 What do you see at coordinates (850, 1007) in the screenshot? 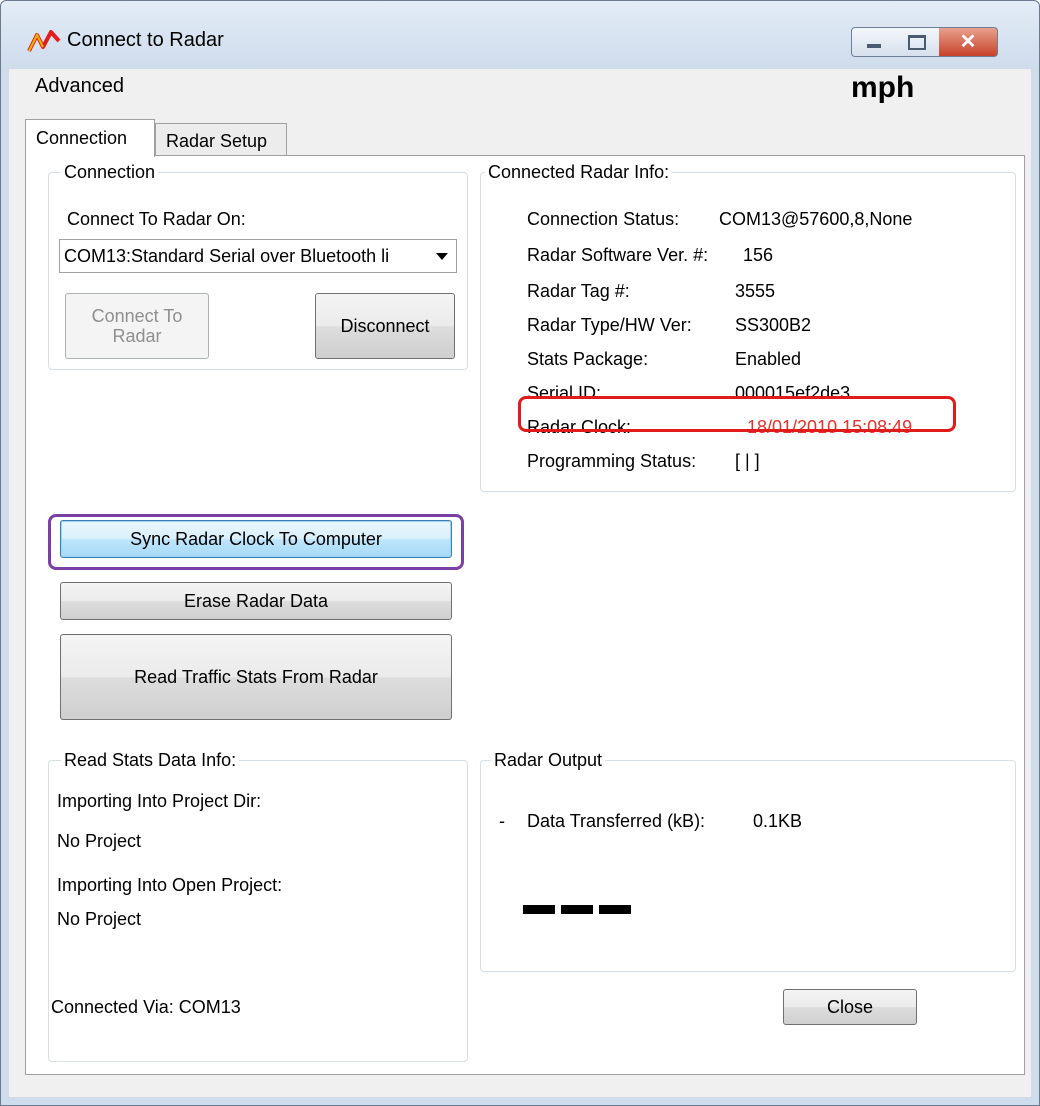
I see `close-button: Close` at bounding box center [850, 1007].